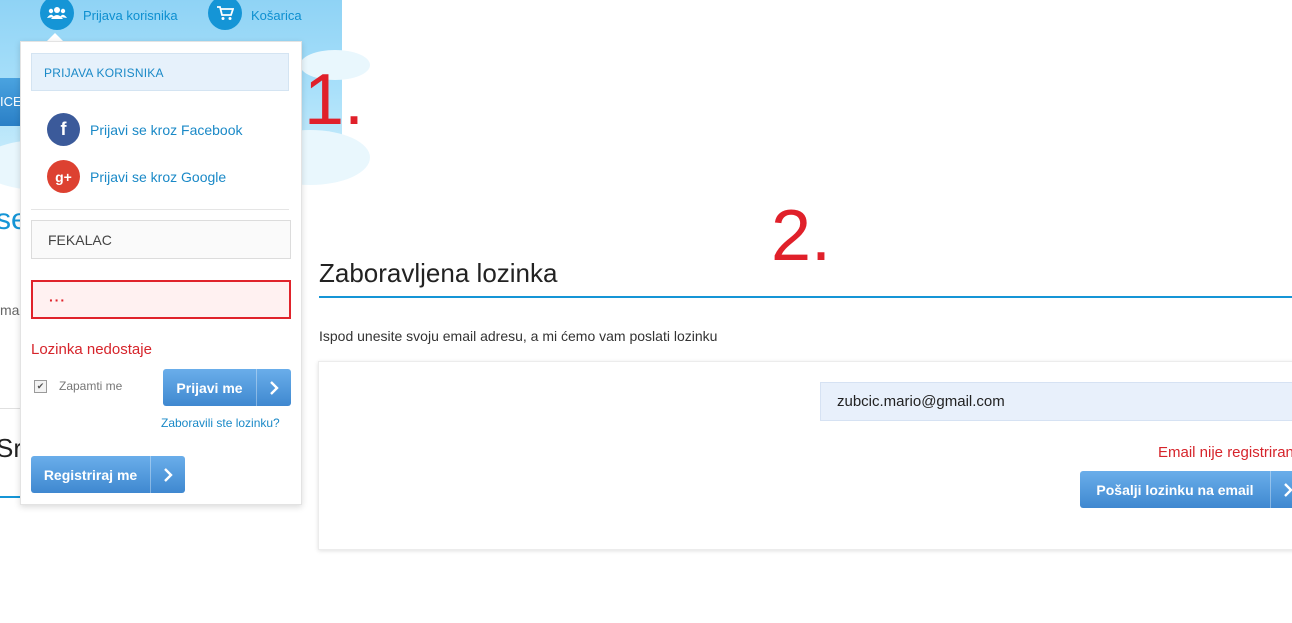 Image resolution: width=1292 pixels, height=623 pixels. What do you see at coordinates (63, 129) in the screenshot?
I see `facebook-icon: f` at bounding box center [63, 129].